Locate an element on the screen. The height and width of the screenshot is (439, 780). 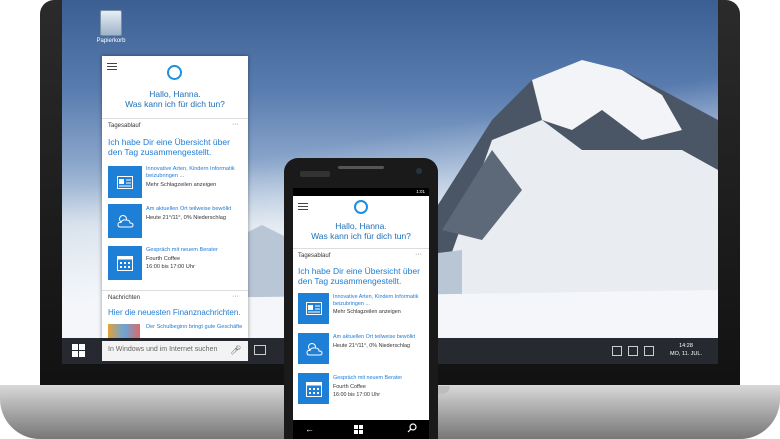
phone-nav-bar: ← is located at coordinates (361, 429).